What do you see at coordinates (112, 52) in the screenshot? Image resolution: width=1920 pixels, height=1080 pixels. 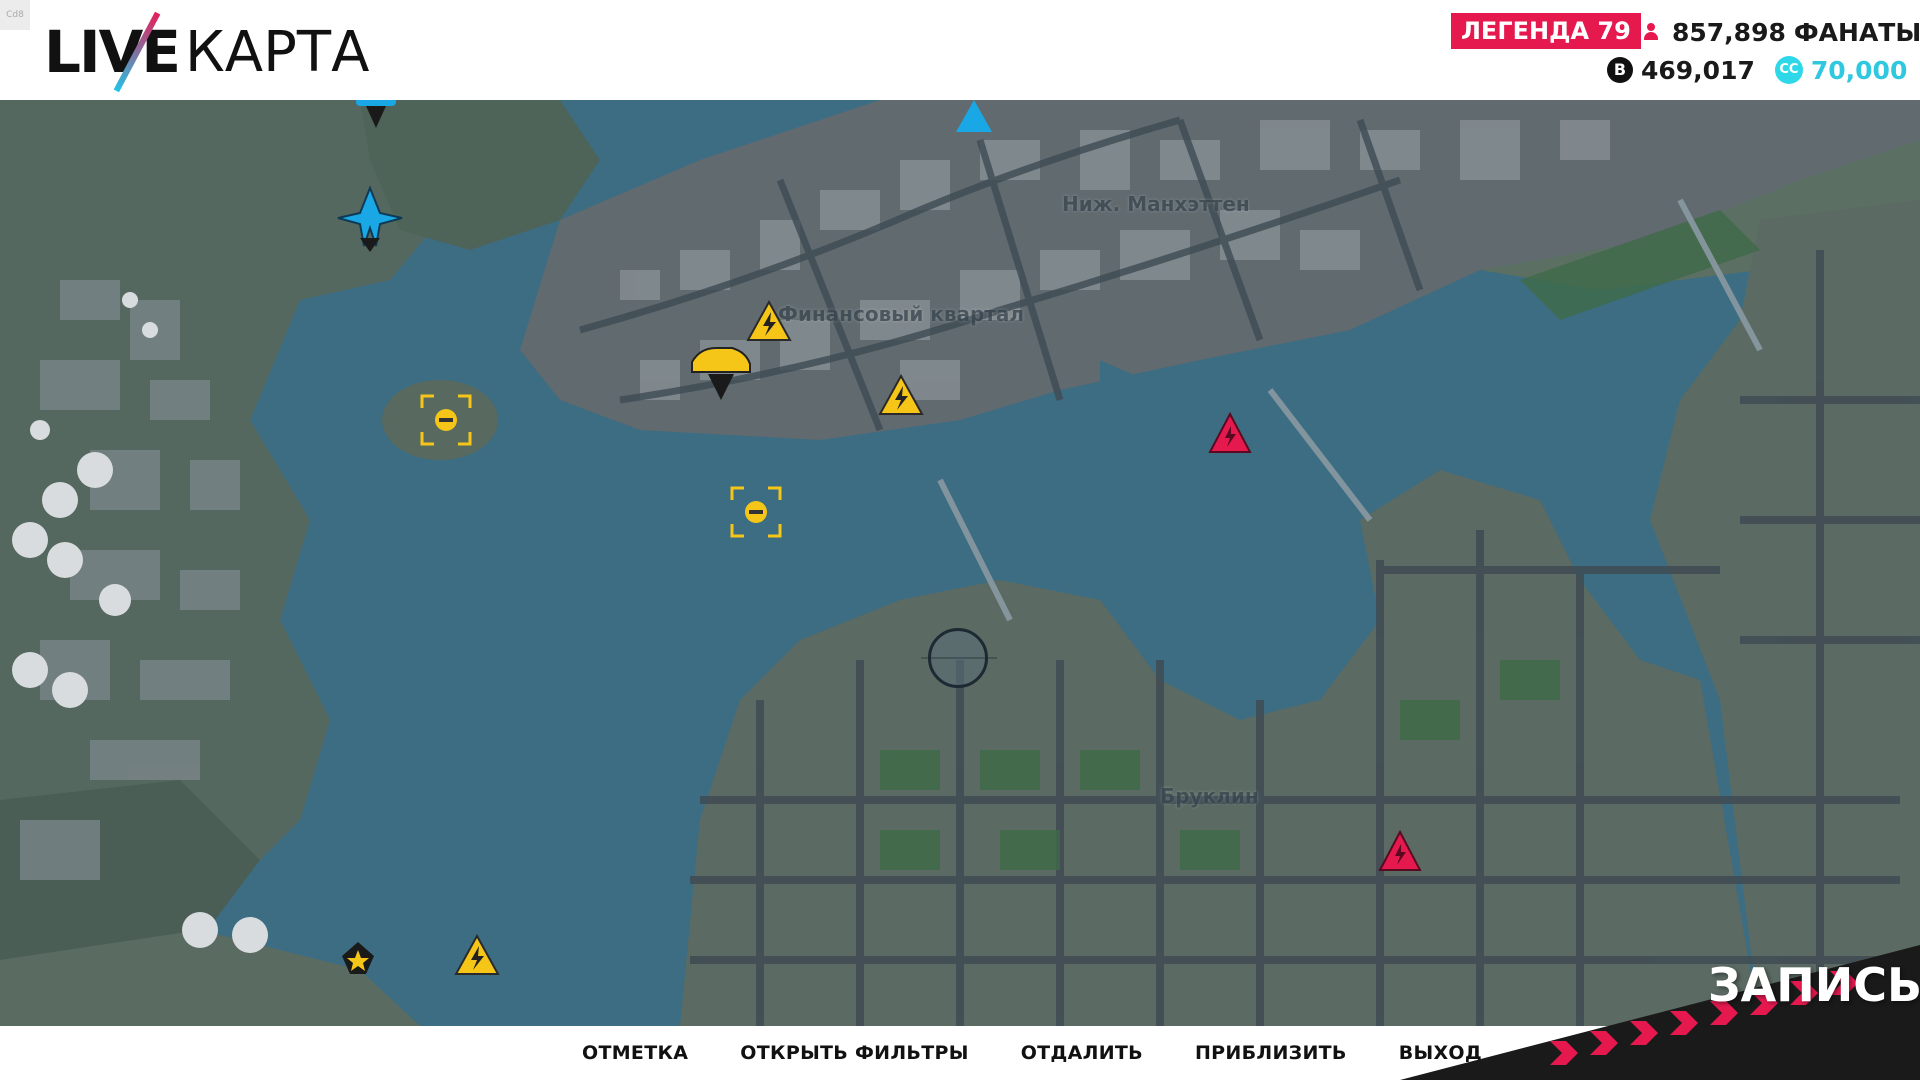 I see `logo-live-text: LIVE` at bounding box center [112, 52].